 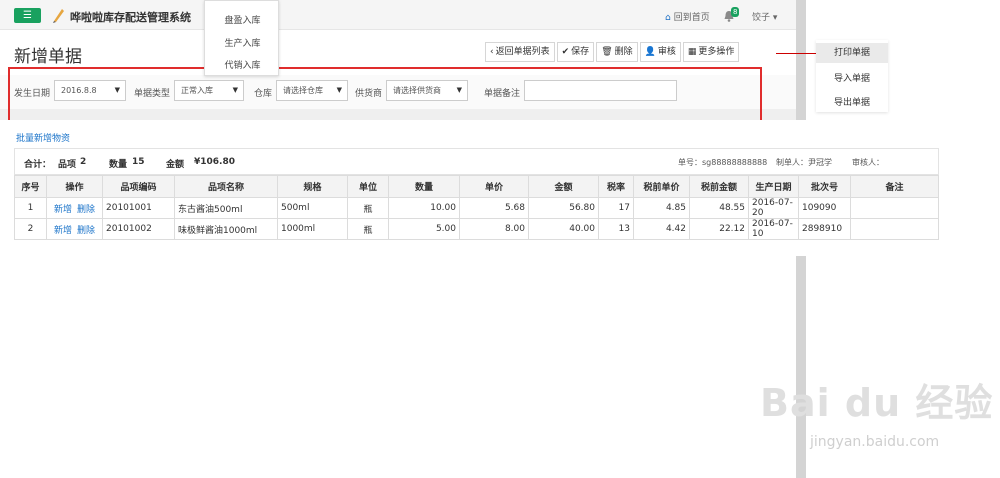 What do you see at coordinates (130, 17) in the screenshot?
I see `app-title: 哗啦啦库存配送管理系统` at bounding box center [130, 17].